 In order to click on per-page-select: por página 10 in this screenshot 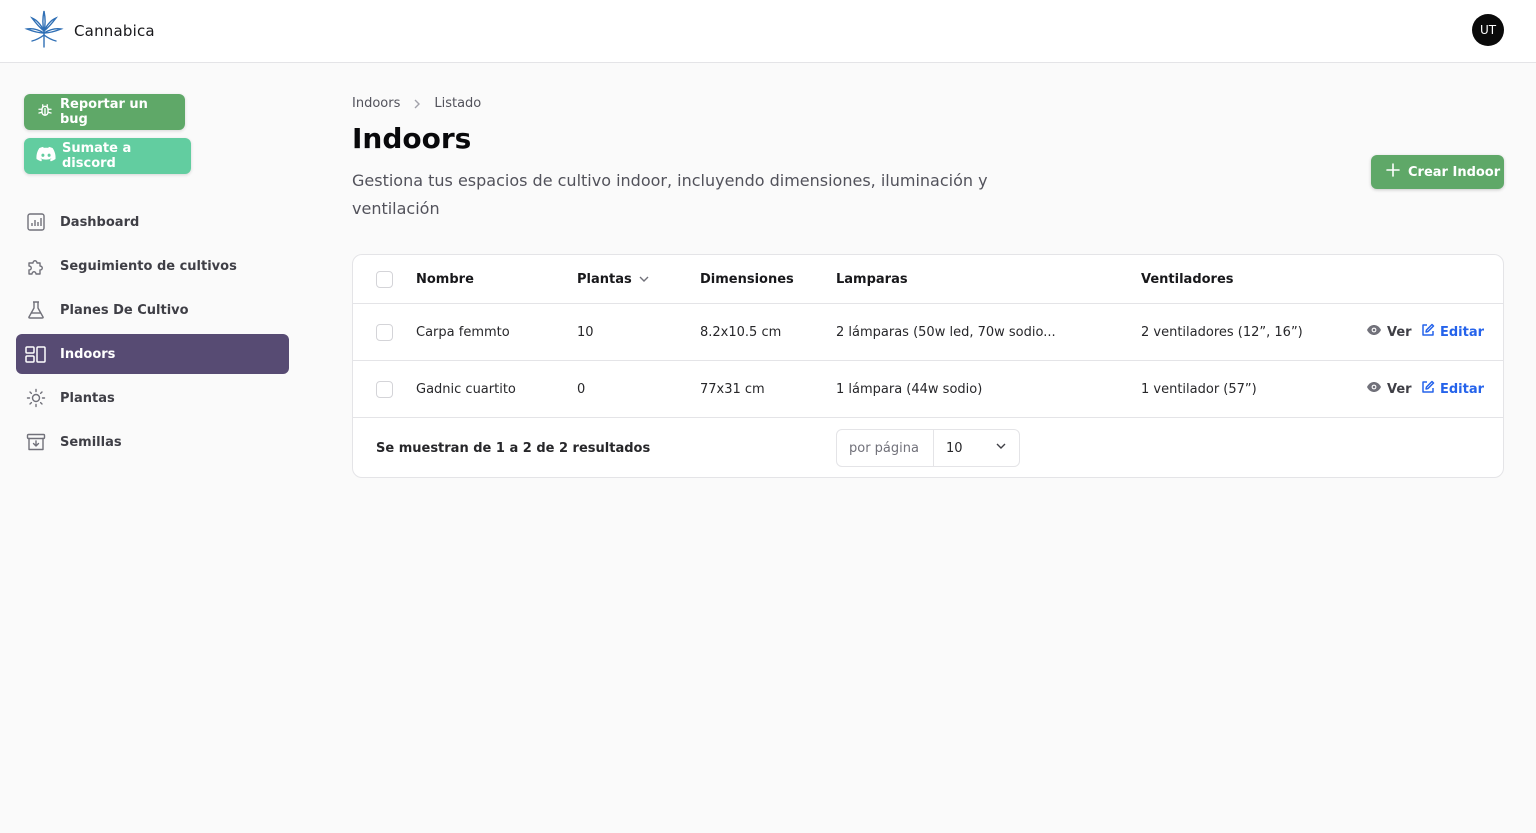, I will do `click(928, 448)`.